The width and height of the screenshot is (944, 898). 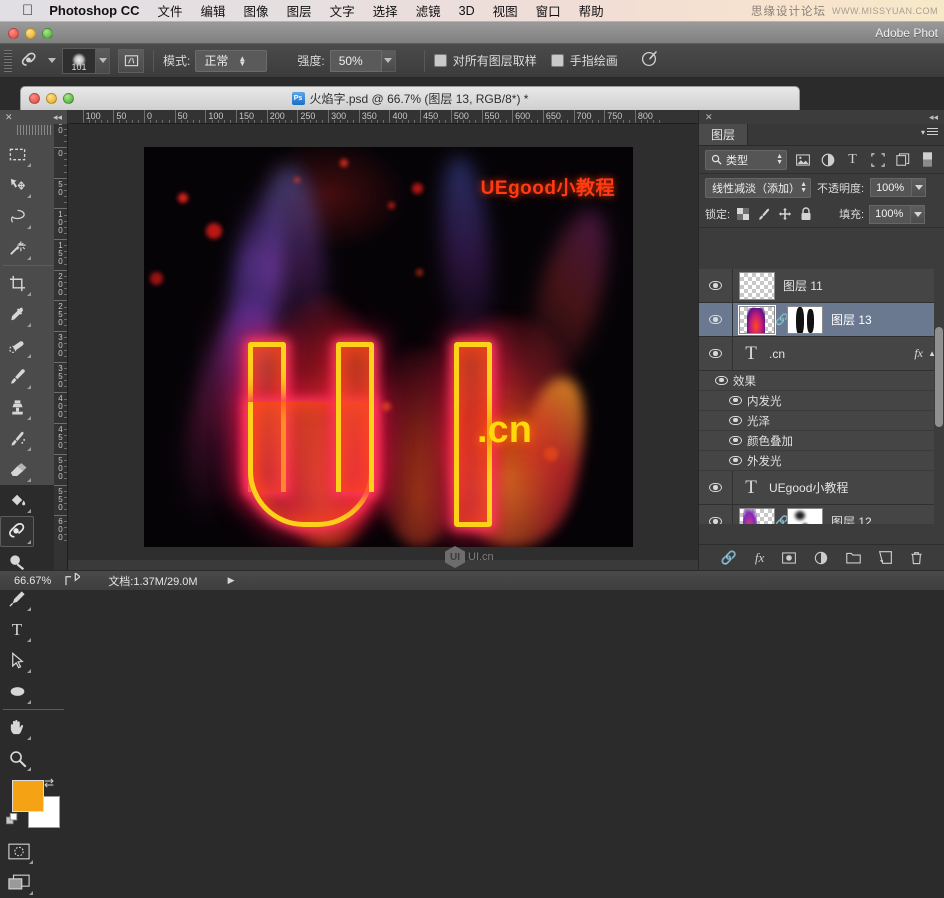 I want to click on doc-zoom-button, so click(x=68, y=98).